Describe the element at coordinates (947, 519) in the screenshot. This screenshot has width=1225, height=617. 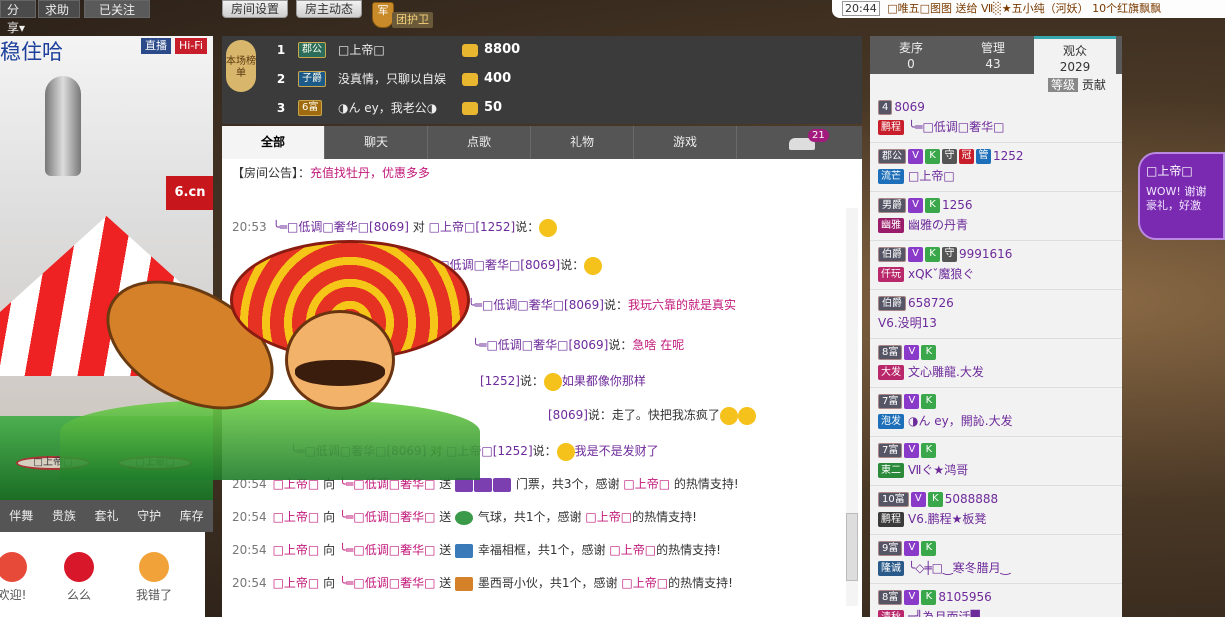
I see `user-name: V6.鹏程★板凳` at that location.